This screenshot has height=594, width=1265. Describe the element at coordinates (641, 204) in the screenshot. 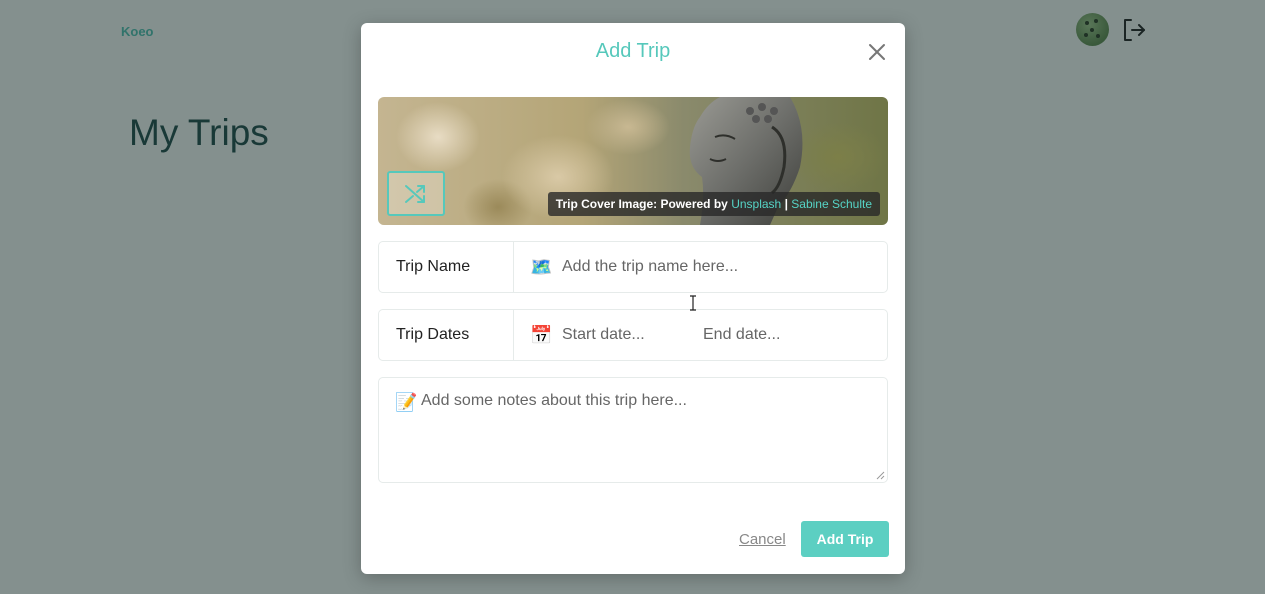

I see `credit-prefix: Trip Cover Image: Powered by` at that location.